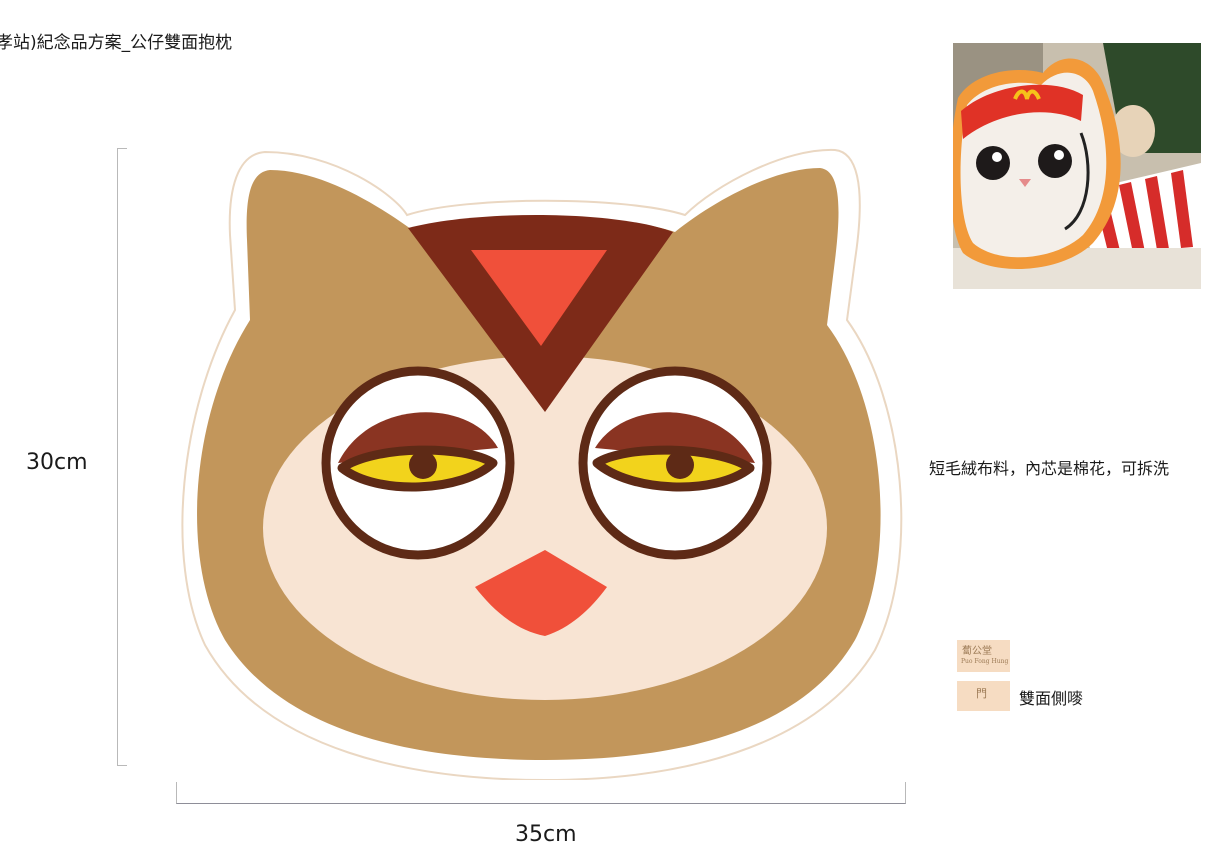 The height and width of the screenshot is (867, 1227). I want to click on photo-cat-right-eye, so click(1055, 161).